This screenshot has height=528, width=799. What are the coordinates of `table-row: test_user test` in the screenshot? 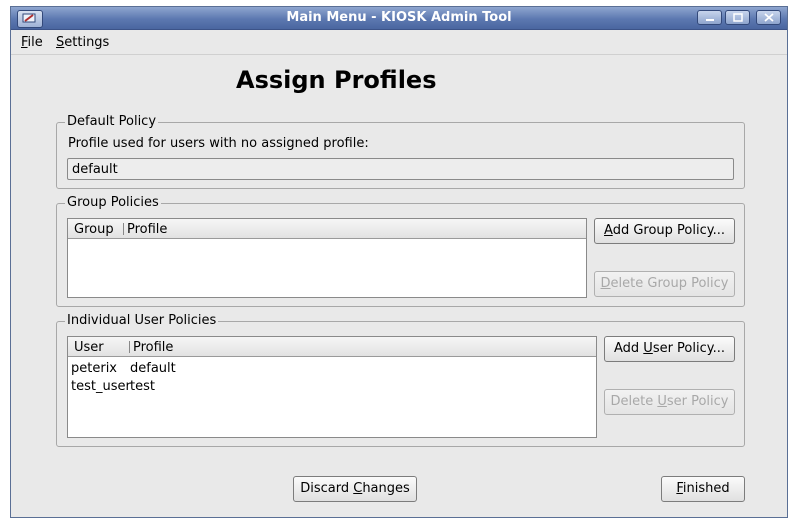 It's located at (331, 388).